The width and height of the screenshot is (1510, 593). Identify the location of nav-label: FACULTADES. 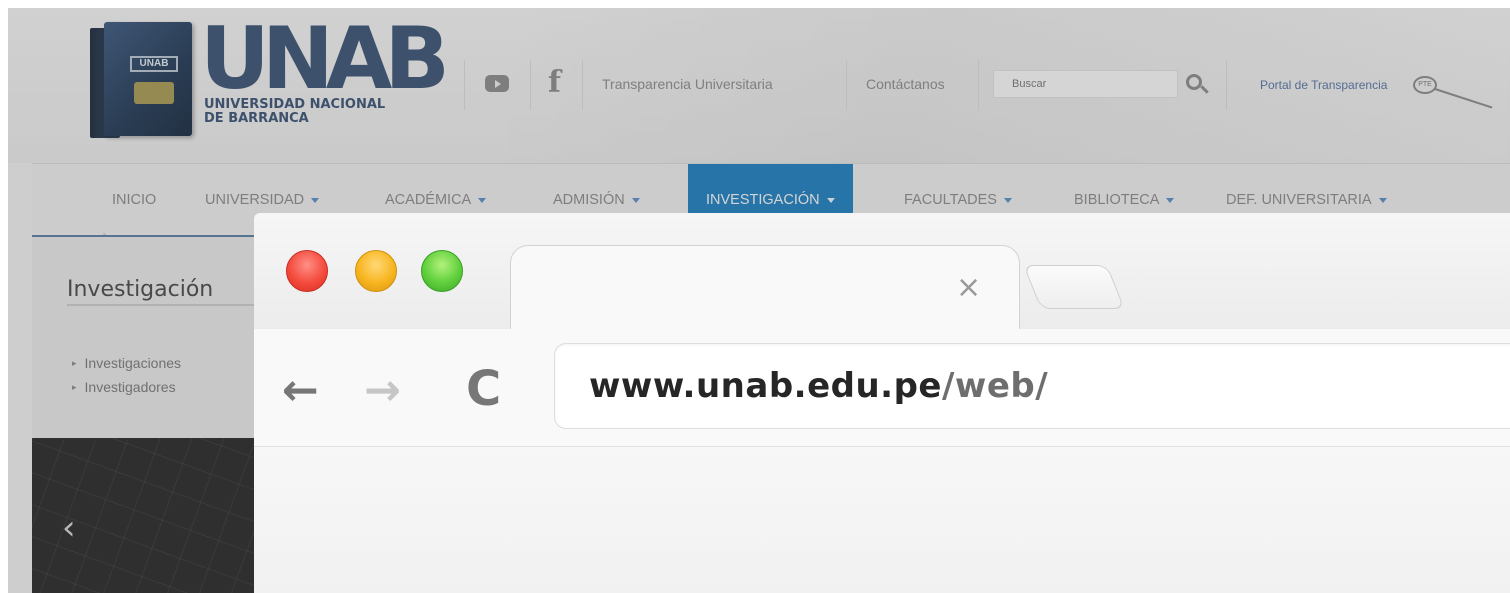
(950, 200).